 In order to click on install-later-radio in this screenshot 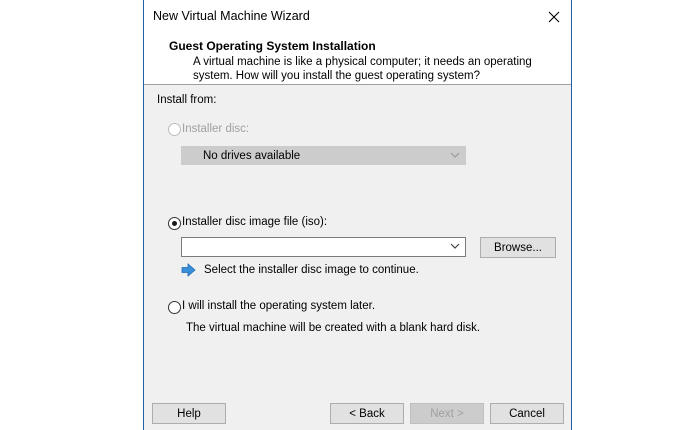, I will do `click(174, 307)`.